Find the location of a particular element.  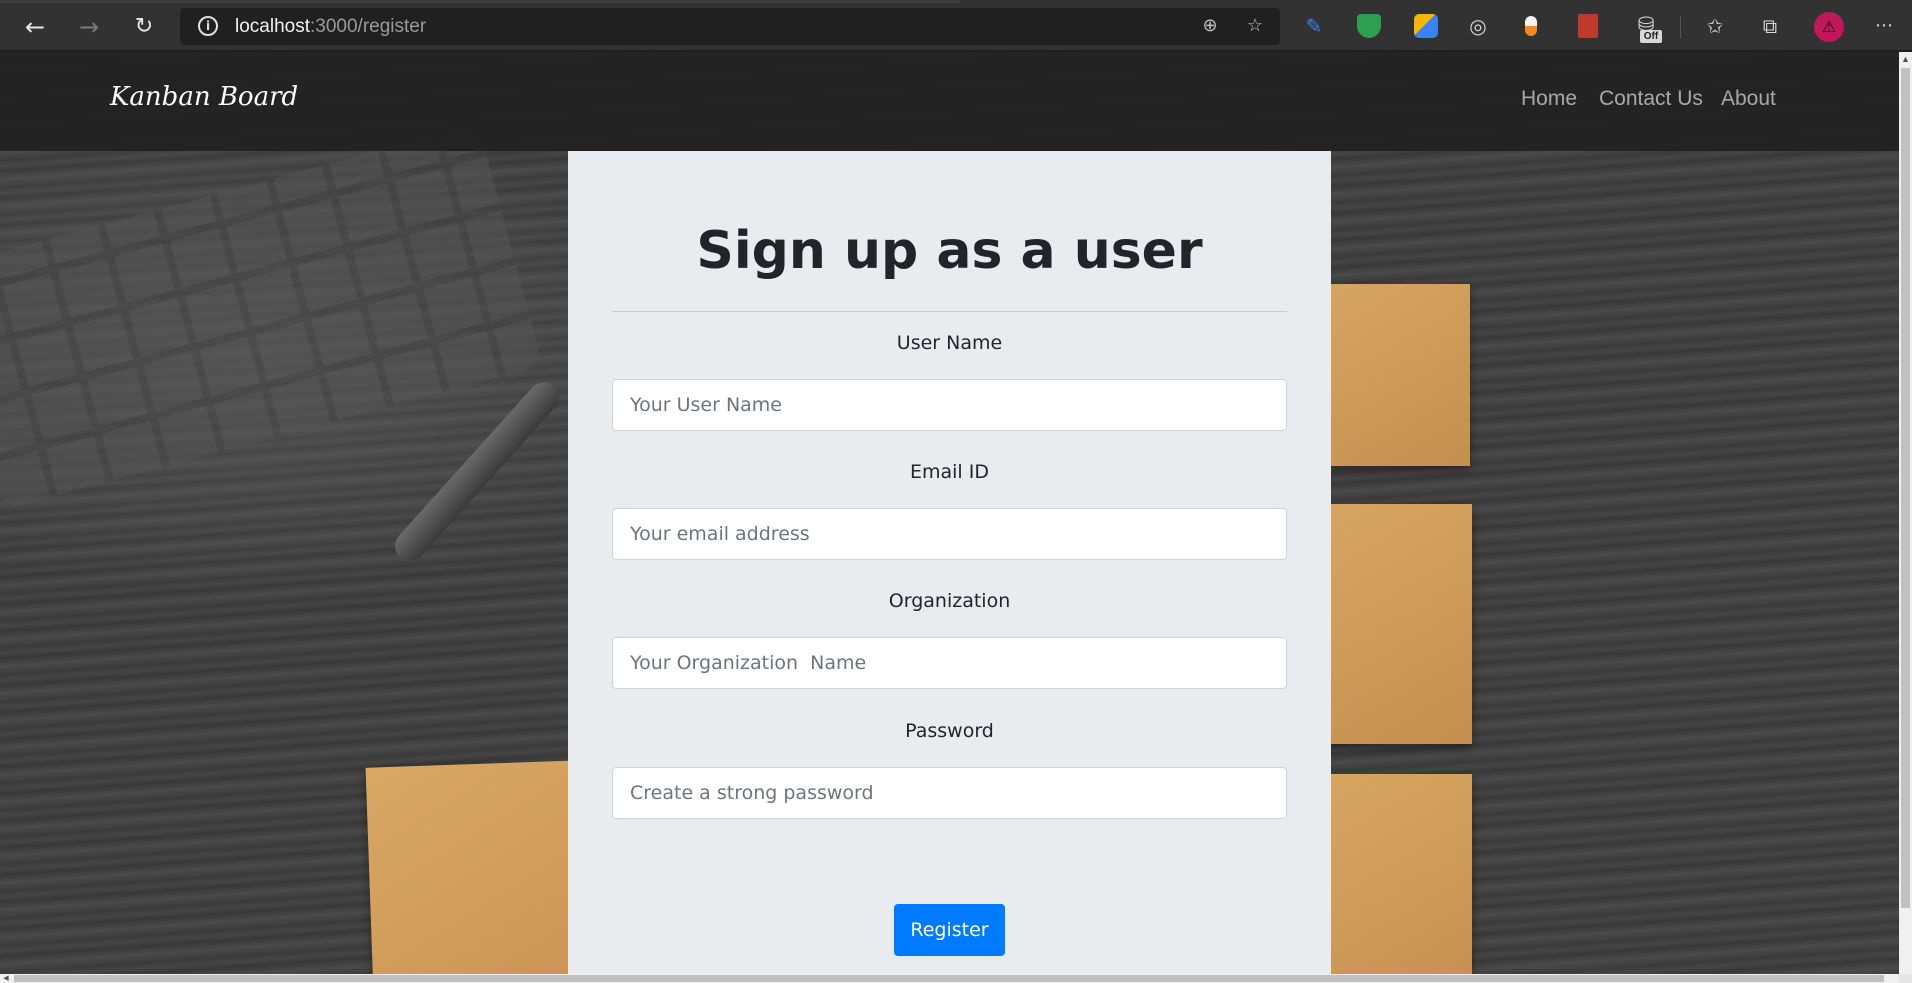

url-text: localhost:3000/register is located at coordinates (330, 27).